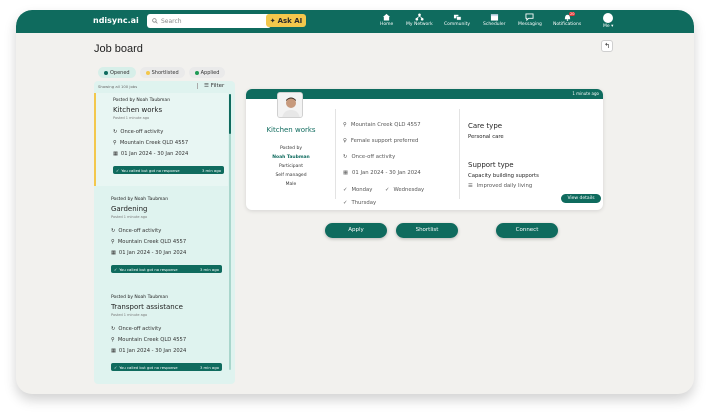 Image resolution: width=711 pixels, height=414 pixels. What do you see at coordinates (503, 176) in the screenshot?
I see `support-type-value: Capacity building supports` at bounding box center [503, 176].